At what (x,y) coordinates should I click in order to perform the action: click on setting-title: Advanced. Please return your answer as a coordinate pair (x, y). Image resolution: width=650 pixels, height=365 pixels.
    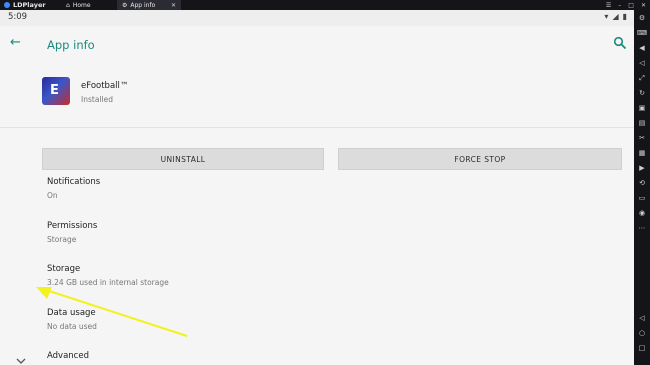
    Looking at the image, I should click on (68, 356).